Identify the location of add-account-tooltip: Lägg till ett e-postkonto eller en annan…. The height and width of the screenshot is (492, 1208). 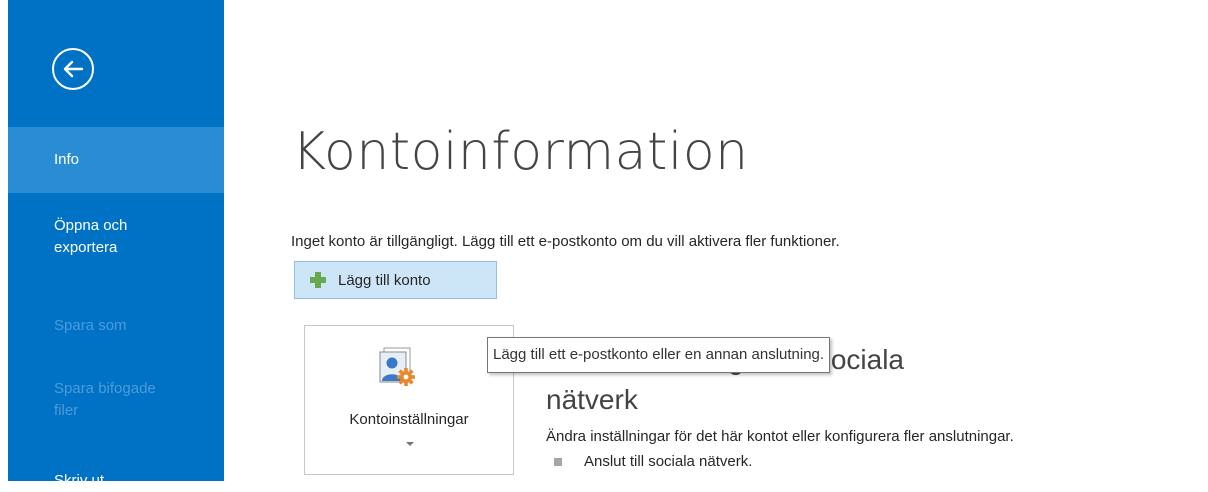
(659, 355).